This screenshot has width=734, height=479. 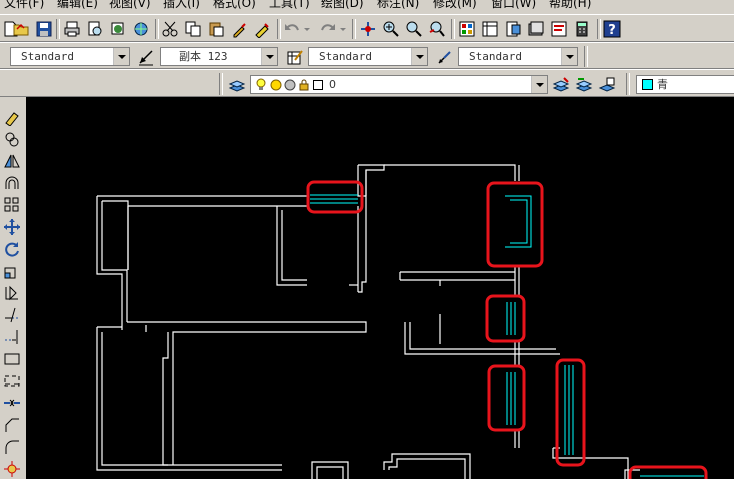 I want to click on dimension-style-icon, so click(x=146, y=57).